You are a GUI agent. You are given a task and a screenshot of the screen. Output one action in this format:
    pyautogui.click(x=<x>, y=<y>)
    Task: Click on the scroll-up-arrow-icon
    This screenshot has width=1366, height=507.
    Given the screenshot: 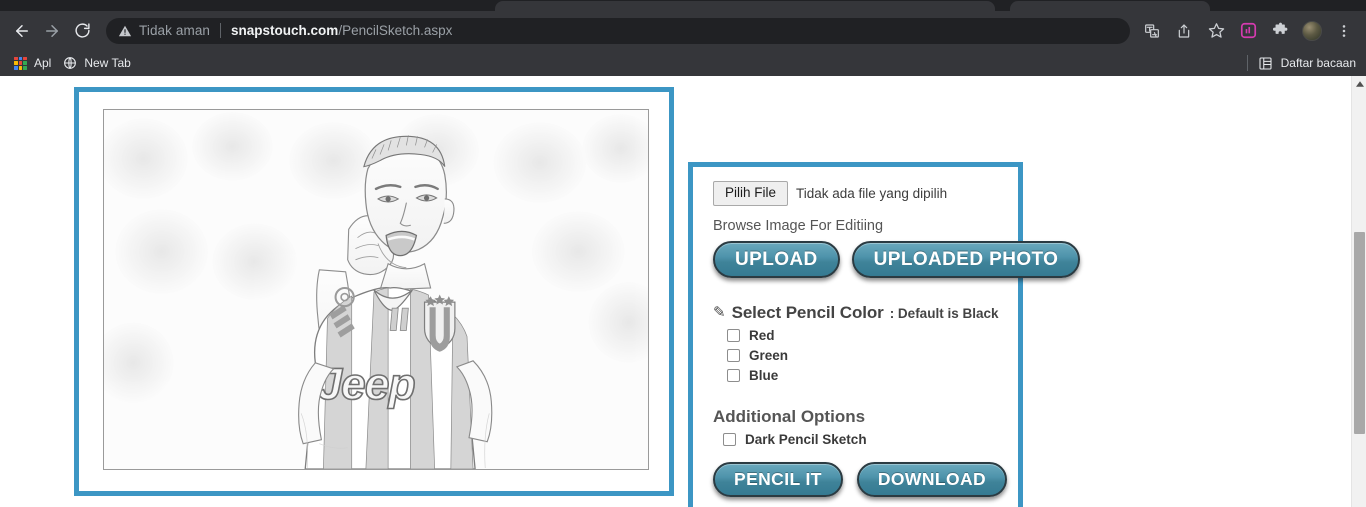 What is the action you would take?
    pyautogui.click(x=1359, y=83)
    